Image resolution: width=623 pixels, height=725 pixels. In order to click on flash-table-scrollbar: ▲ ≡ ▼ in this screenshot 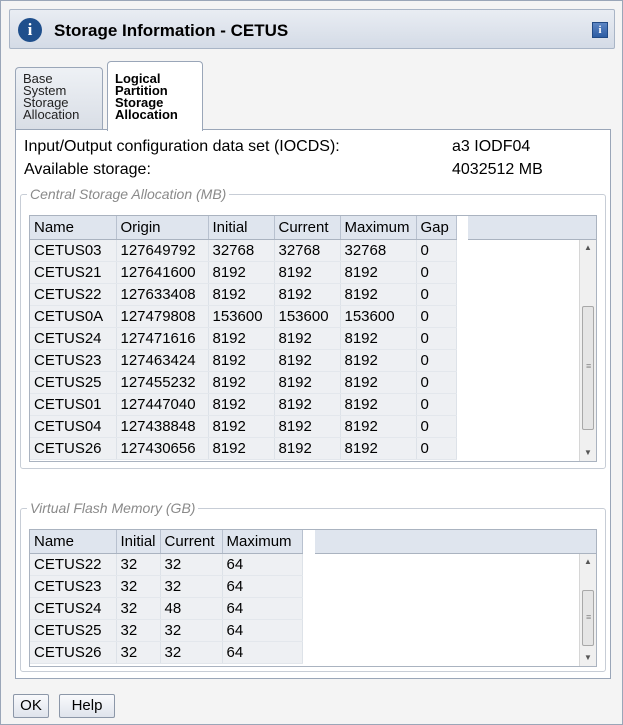, I will do `click(587, 610)`.